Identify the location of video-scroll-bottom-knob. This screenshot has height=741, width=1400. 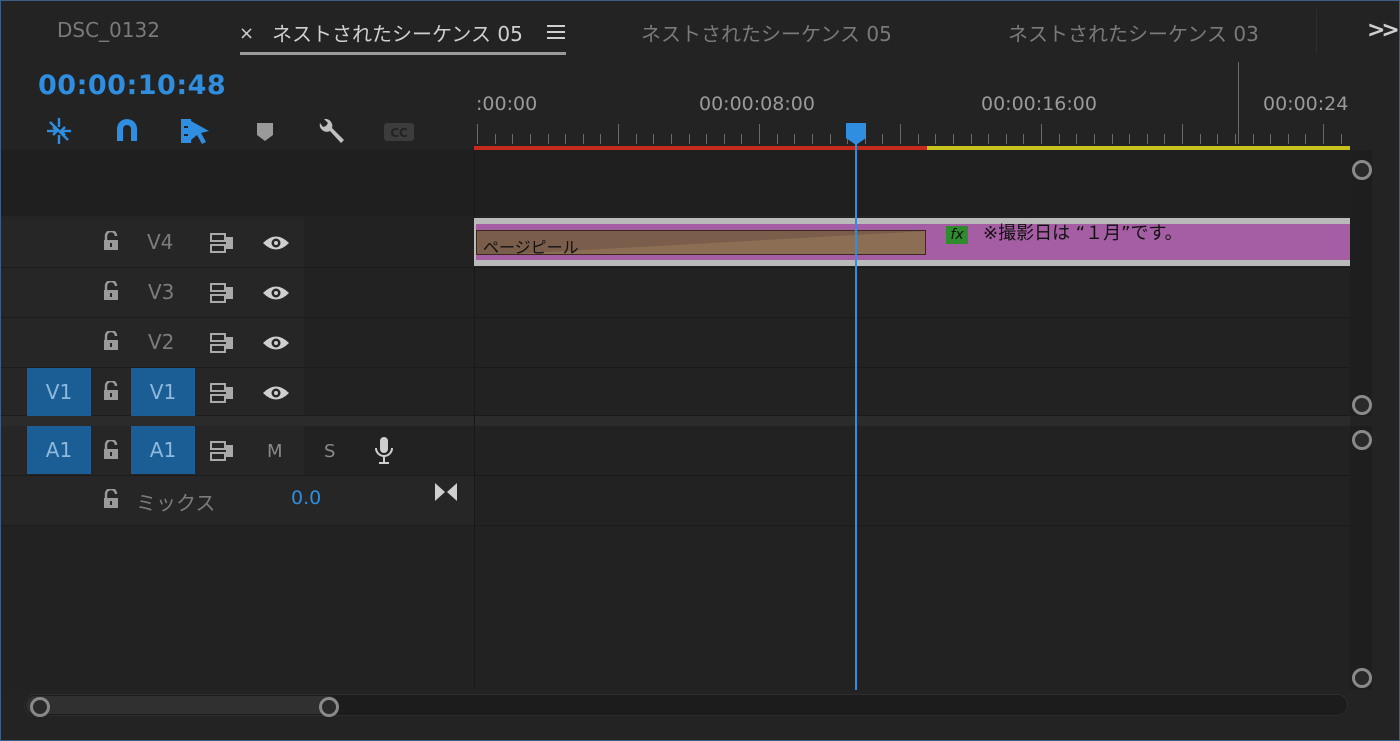
(1362, 405).